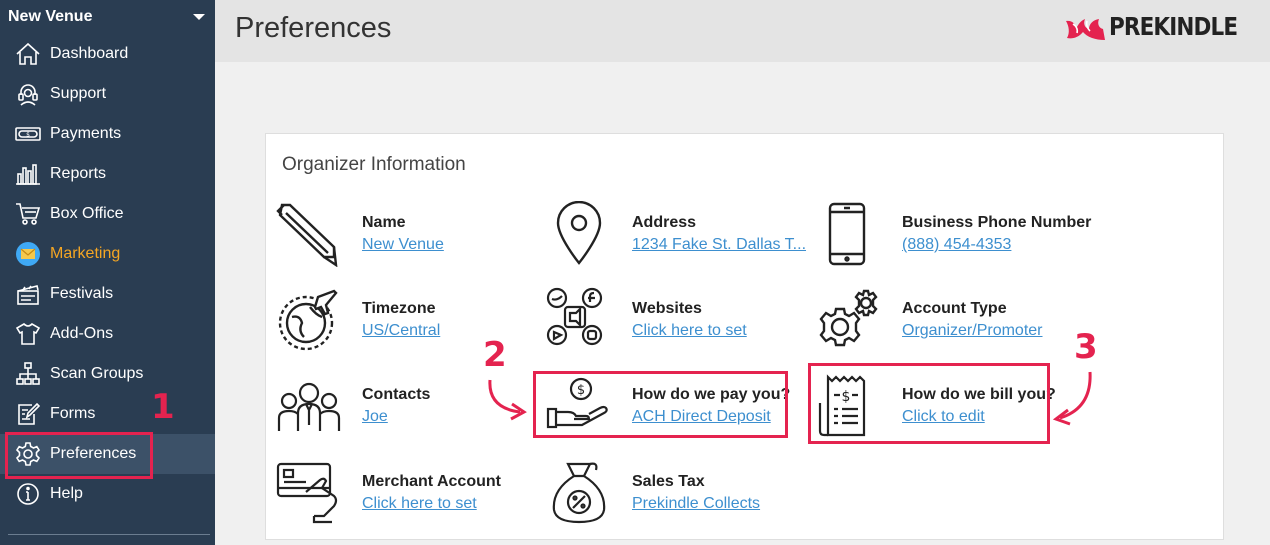  I want to click on item-label: Business Phone Number, so click(997, 222).